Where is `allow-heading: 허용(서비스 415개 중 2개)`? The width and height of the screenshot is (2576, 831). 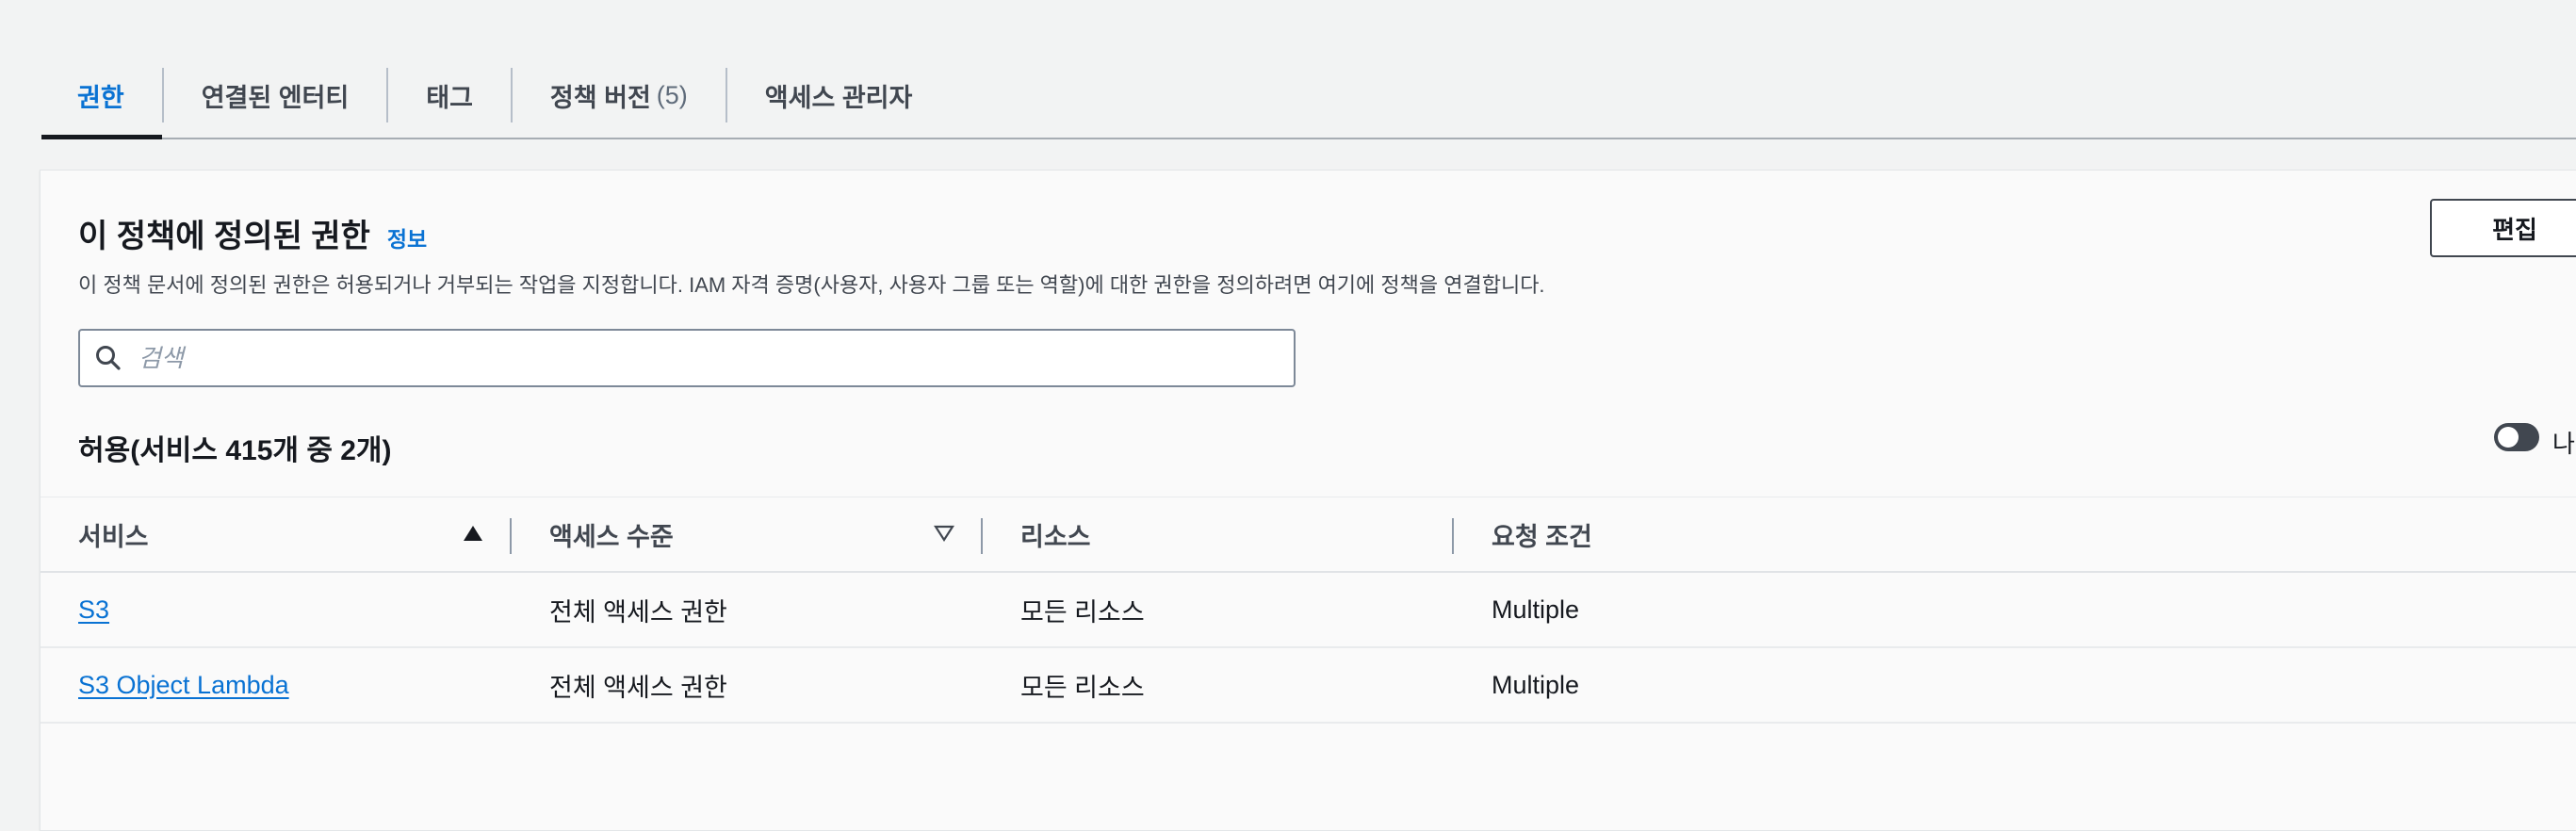
allow-heading: 허용(서비스 415개 중 2개) is located at coordinates (235, 450).